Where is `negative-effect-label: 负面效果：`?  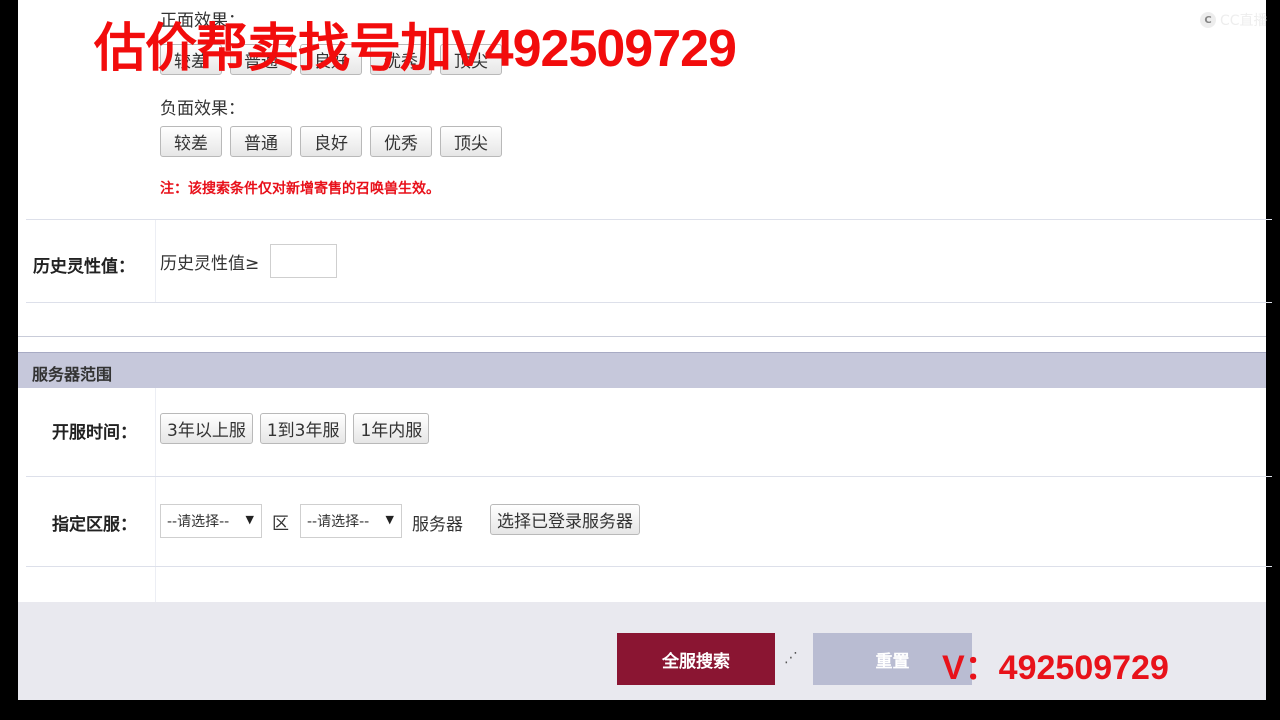 negative-effect-label: 负面效果： is located at coordinates (202, 109).